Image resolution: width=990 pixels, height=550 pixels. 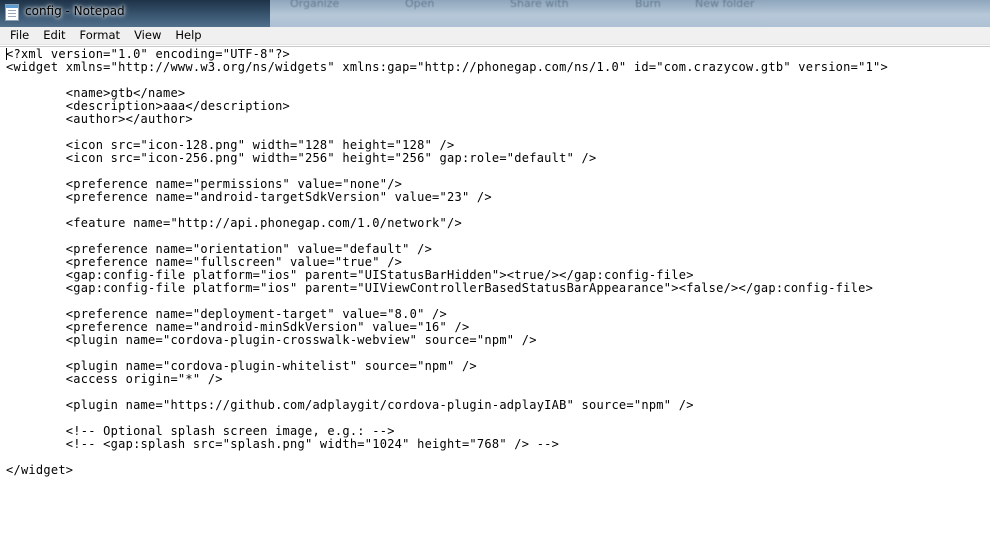 What do you see at coordinates (6, 54) in the screenshot?
I see `text-caret` at bounding box center [6, 54].